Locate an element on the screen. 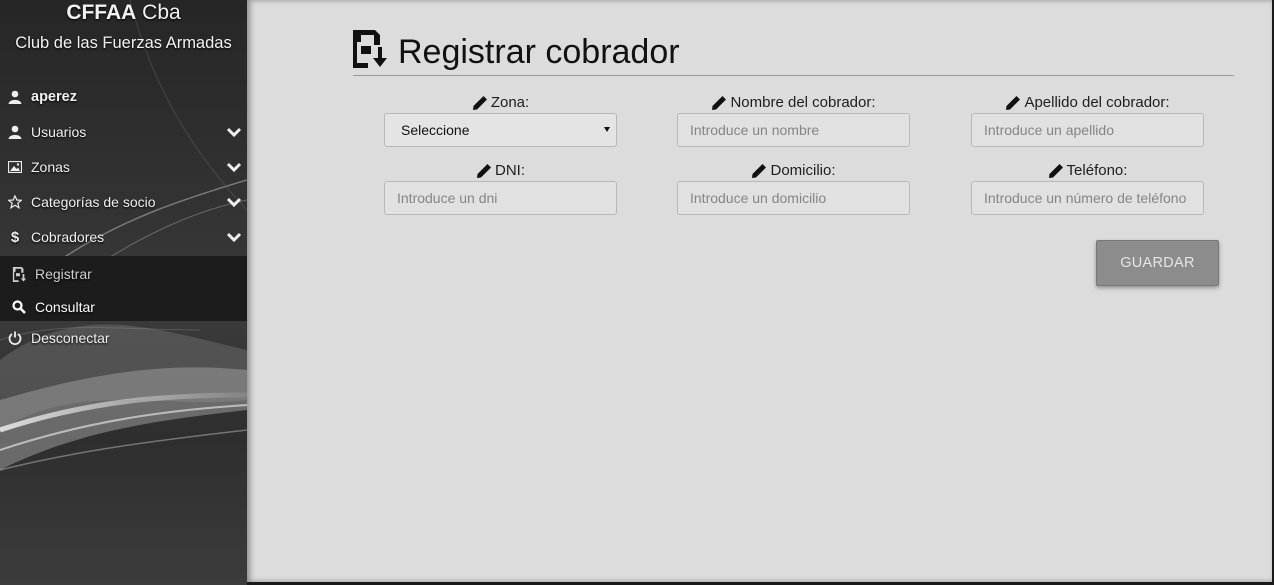  sidebar-item-label: Zonas is located at coordinates (50, 167).